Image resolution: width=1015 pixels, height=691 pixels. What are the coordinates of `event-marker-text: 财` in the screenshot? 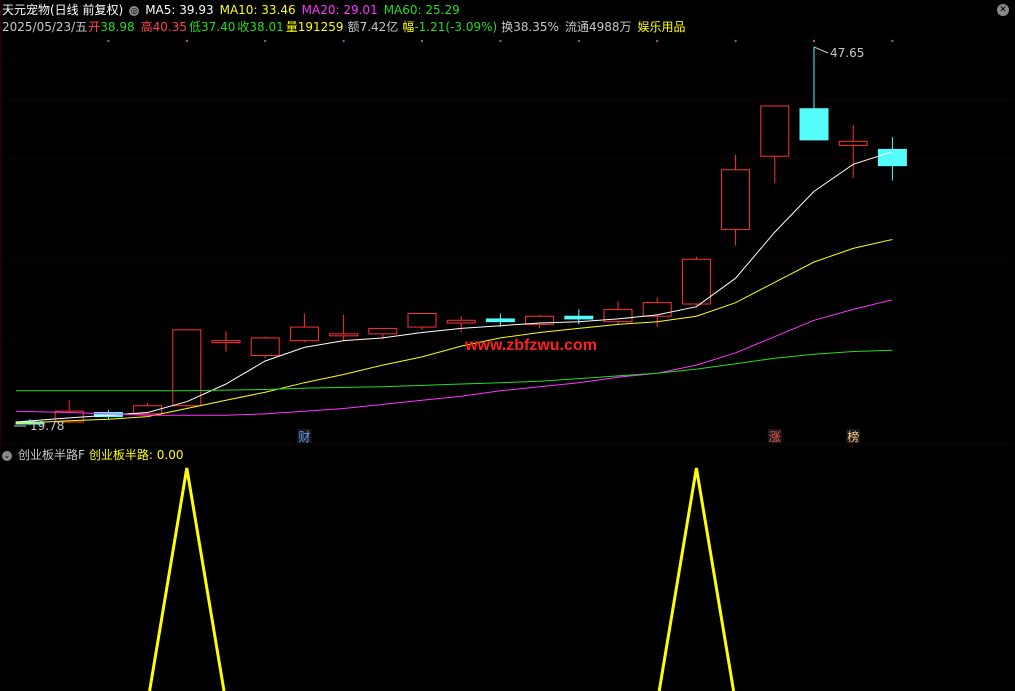 It's located at (304, 437).